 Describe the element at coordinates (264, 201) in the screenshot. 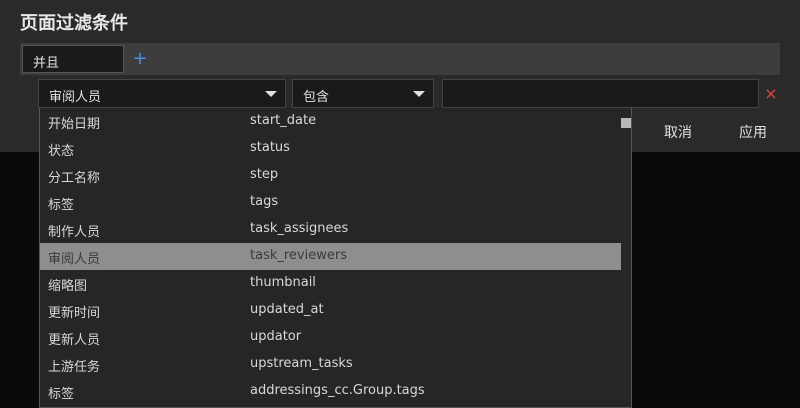

I see `dropdown-item-field: tags` at that location.